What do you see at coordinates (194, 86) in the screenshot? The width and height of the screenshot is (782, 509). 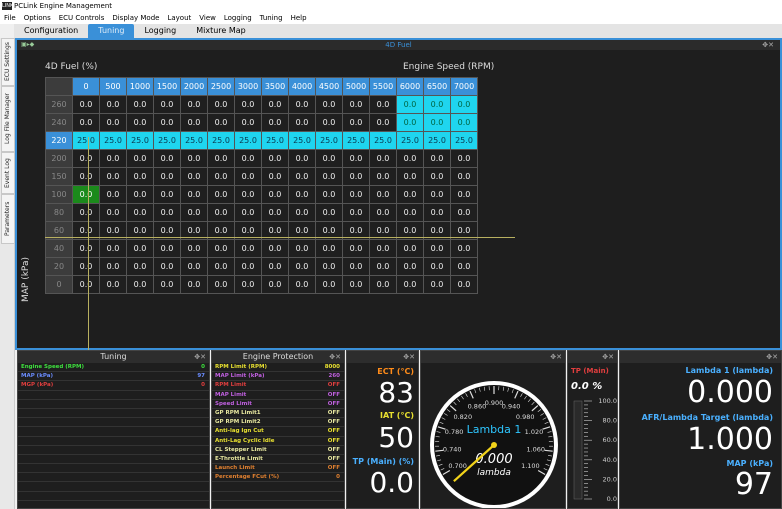 I see `rpm-axis-cell: 2000` at bounding box center [194, 86].